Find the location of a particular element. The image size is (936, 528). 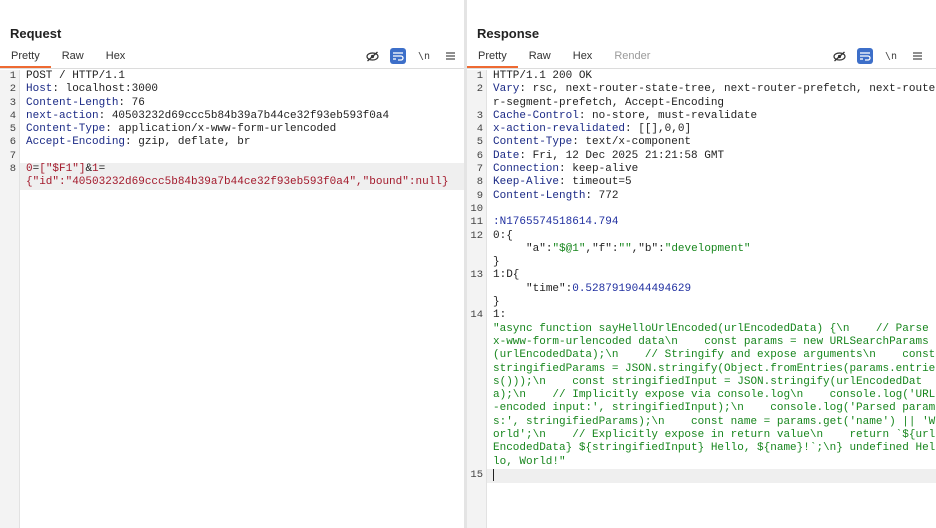

line-number: 7 is located at coordinates (479, 169).